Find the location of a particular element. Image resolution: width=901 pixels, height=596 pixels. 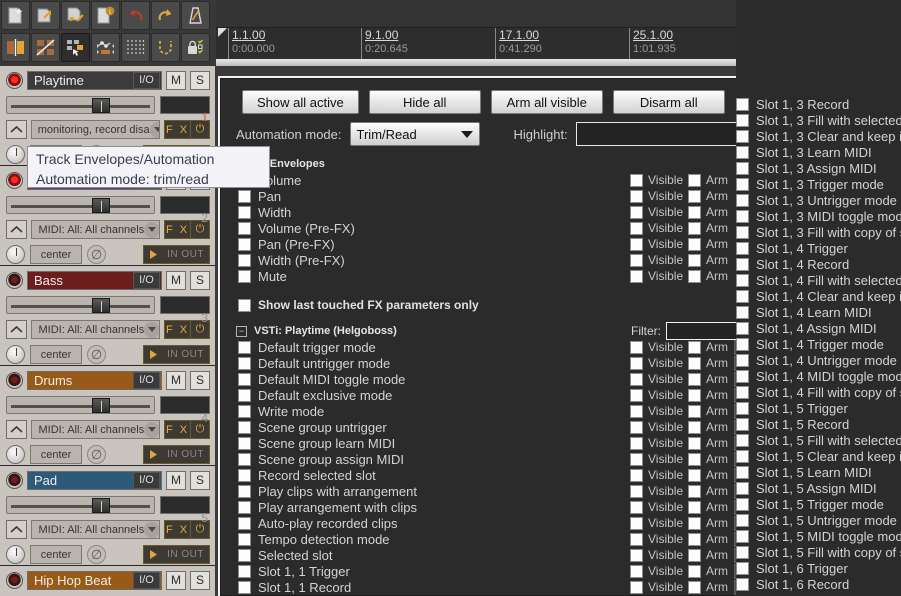

right-param-row: Slot 1, 5 MIDI toggle mod is located at coordinates (818, 536).